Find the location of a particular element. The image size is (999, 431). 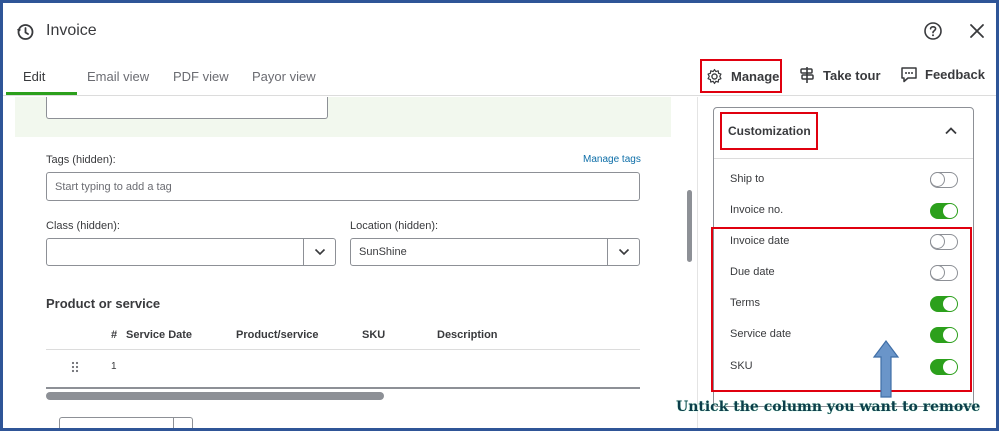

active-tab-indicator is located at coordinates (41, 93).